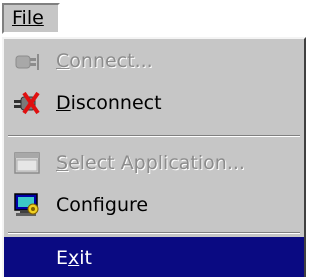  What do you see at coordinates (26, 204) in the screenshot?
I see `configure-icon` at bounding box center [26, 204].